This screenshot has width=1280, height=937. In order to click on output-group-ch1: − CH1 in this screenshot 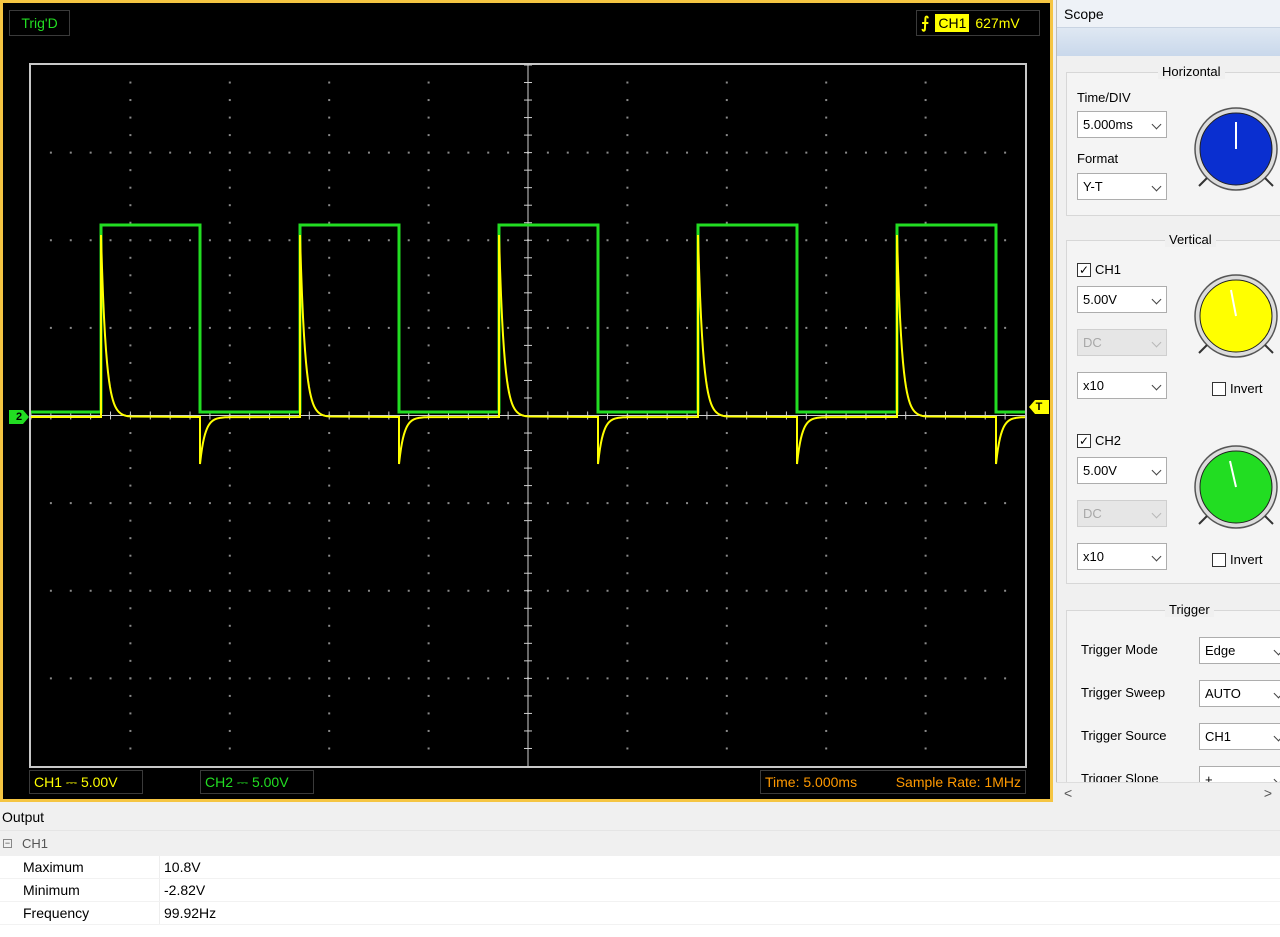, I will do `click(640, 843)`.